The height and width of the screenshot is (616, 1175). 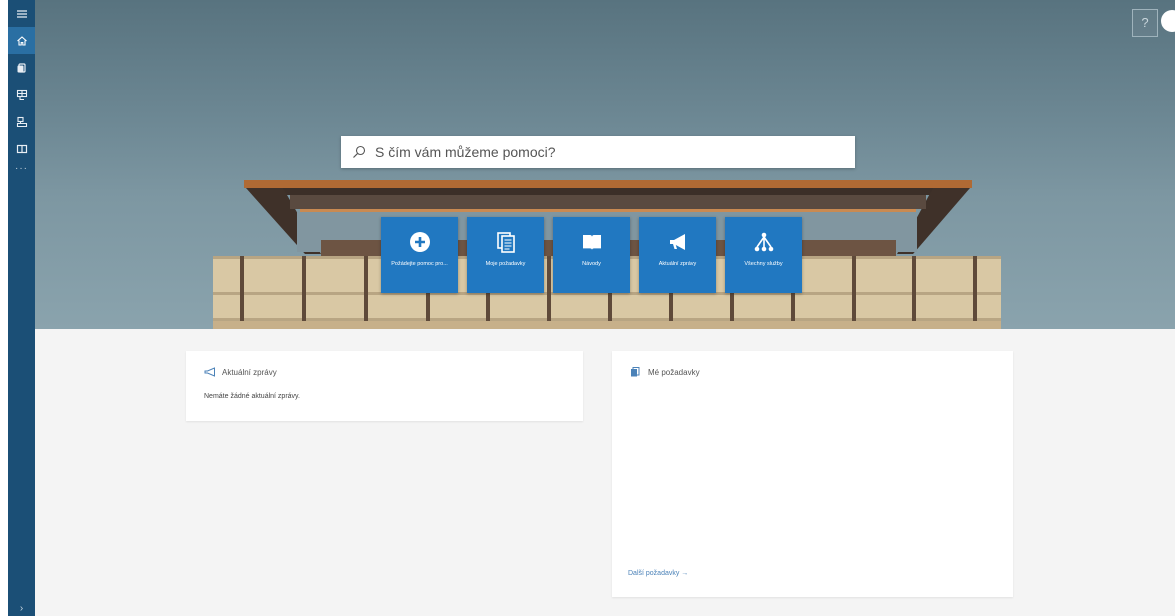 I want to click on plus-circle-icon, so click(x=419, y=242).